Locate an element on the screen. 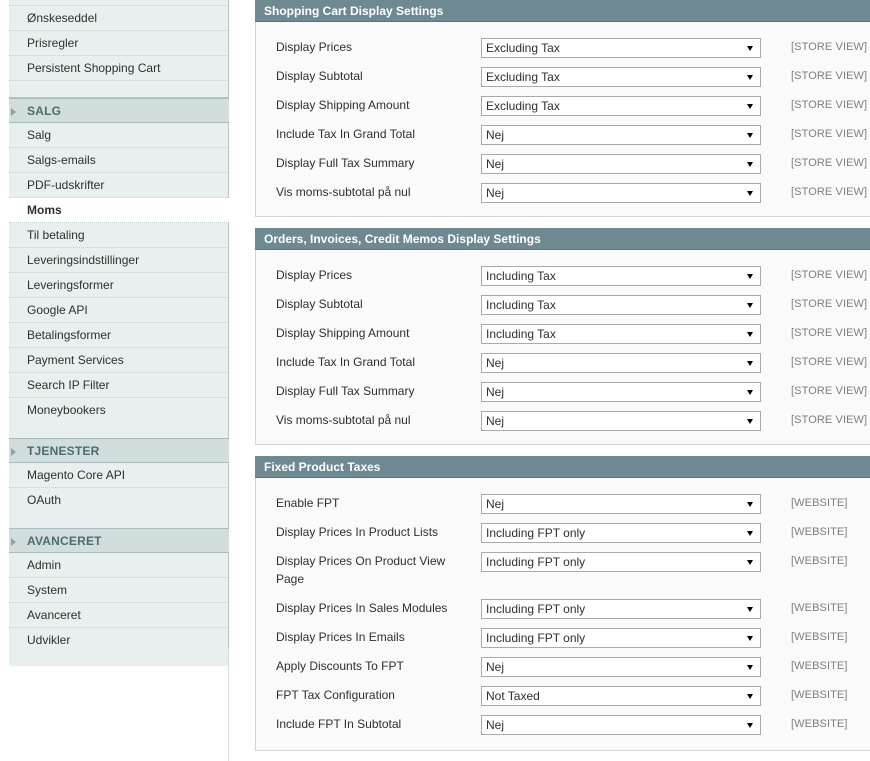 The height and width of the screenshot is (761, 870). fpt-tax-config-select: Not Taxed is located at coordinates (621, 696).